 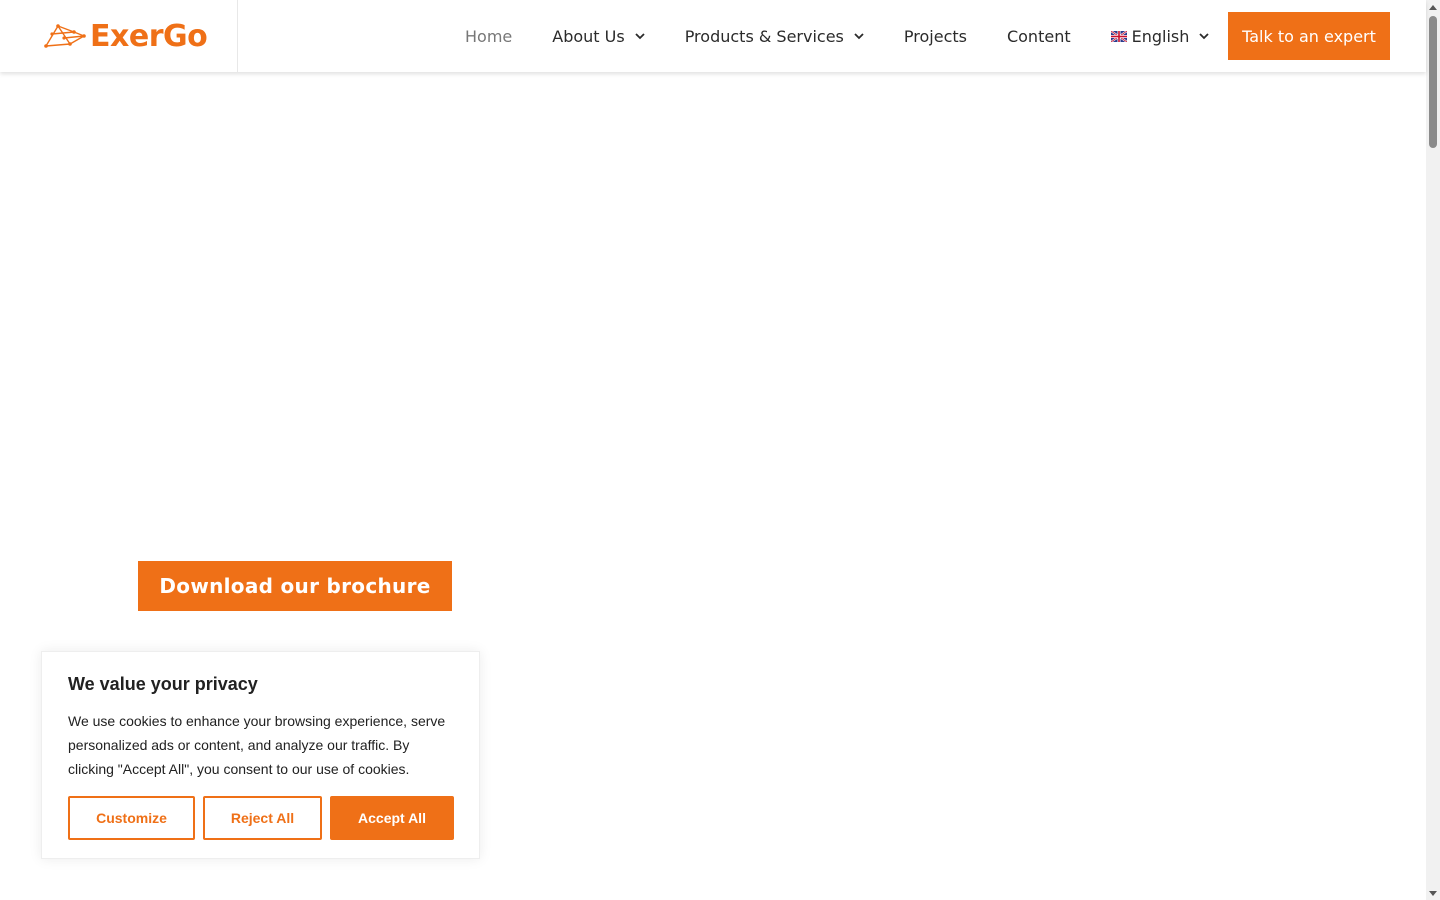 I want to click on logo-container: ExerGo, so click(x=119, y=36).